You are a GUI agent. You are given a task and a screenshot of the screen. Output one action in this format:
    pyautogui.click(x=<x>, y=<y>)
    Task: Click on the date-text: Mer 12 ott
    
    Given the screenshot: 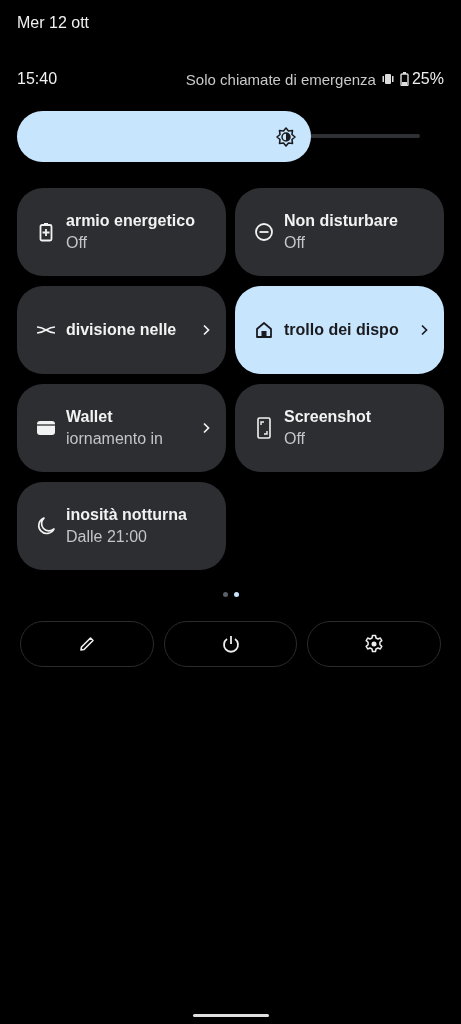 What is the action you would take?
    pyautogui.click(x=53, y=23)
    